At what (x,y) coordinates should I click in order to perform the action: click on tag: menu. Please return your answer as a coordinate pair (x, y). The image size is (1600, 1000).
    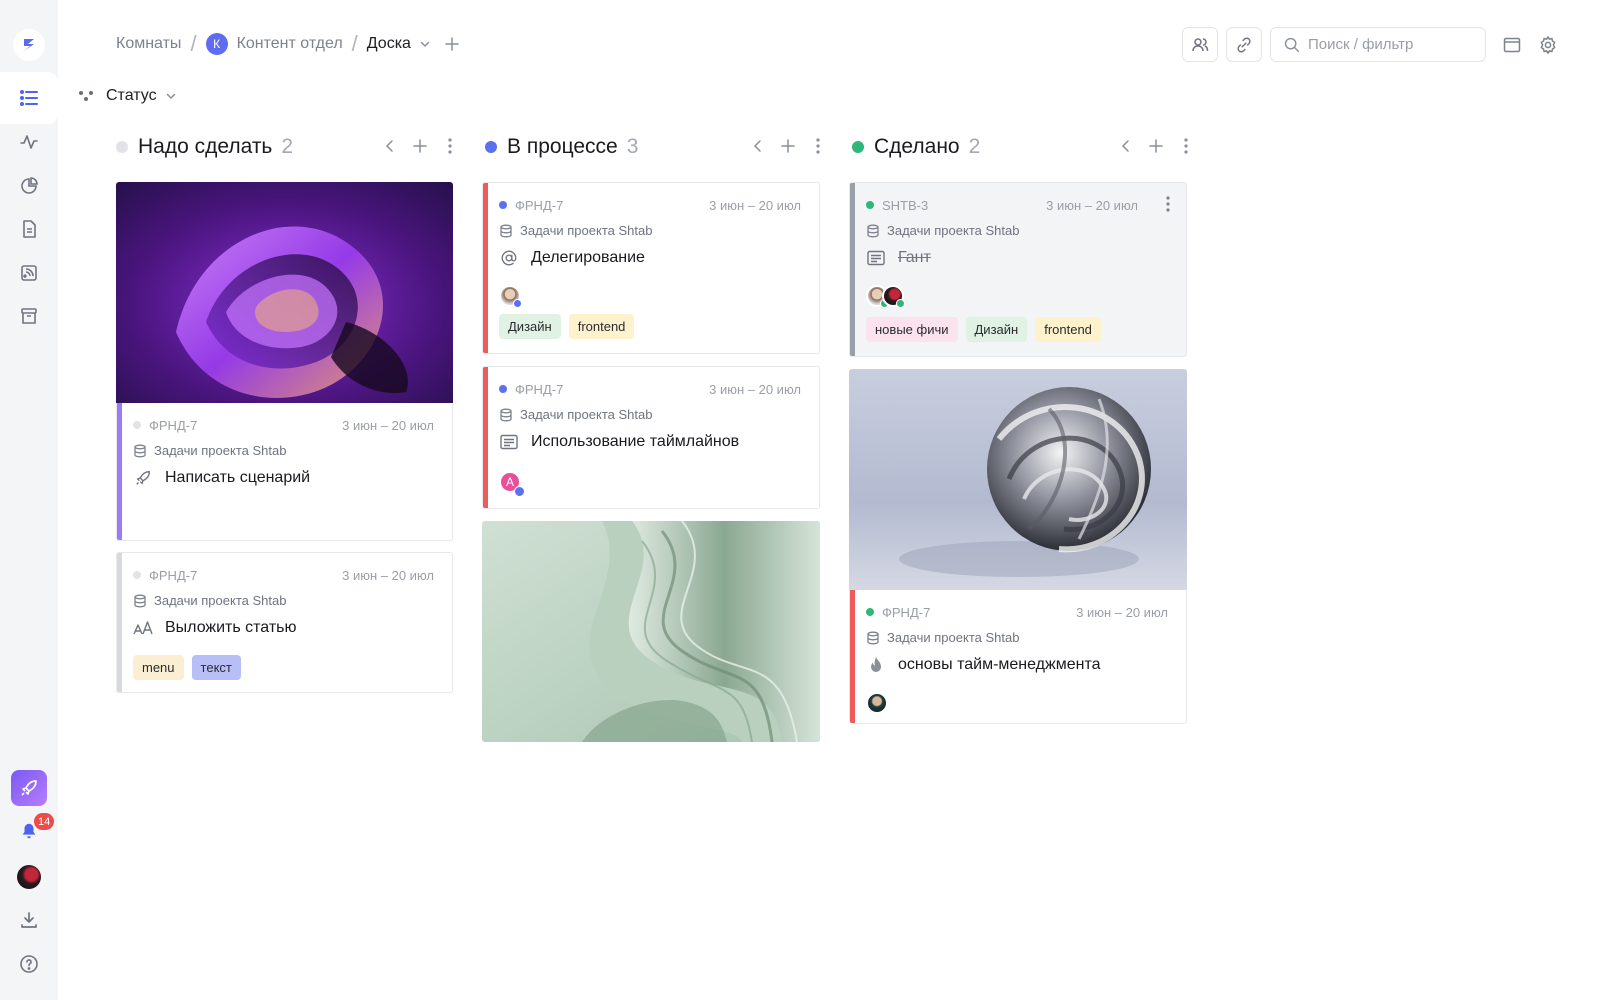
    Looking at the image, I should click on (158, 667).